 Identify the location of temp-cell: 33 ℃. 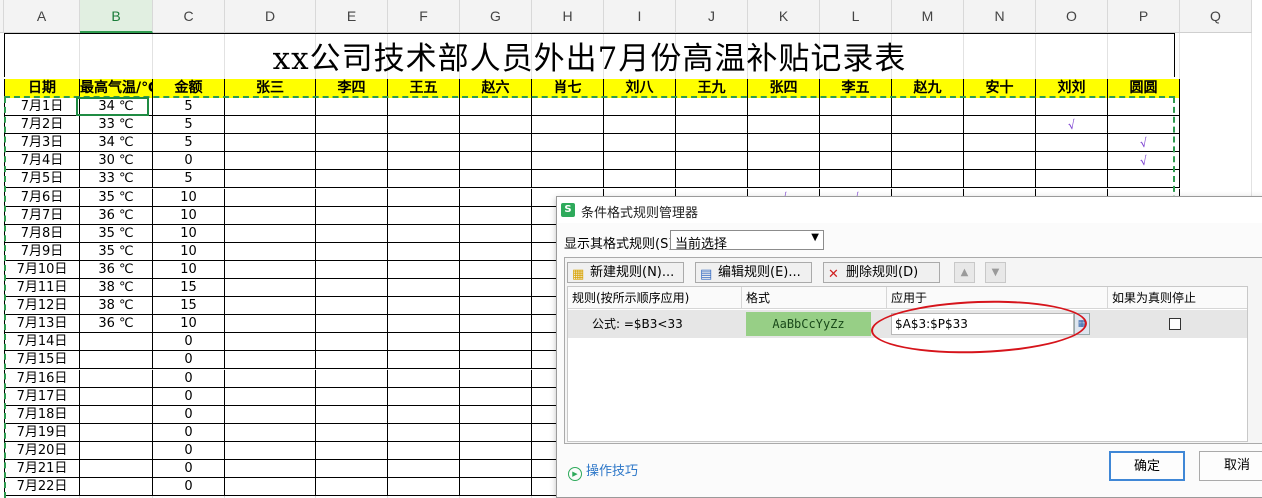
(116, 179).